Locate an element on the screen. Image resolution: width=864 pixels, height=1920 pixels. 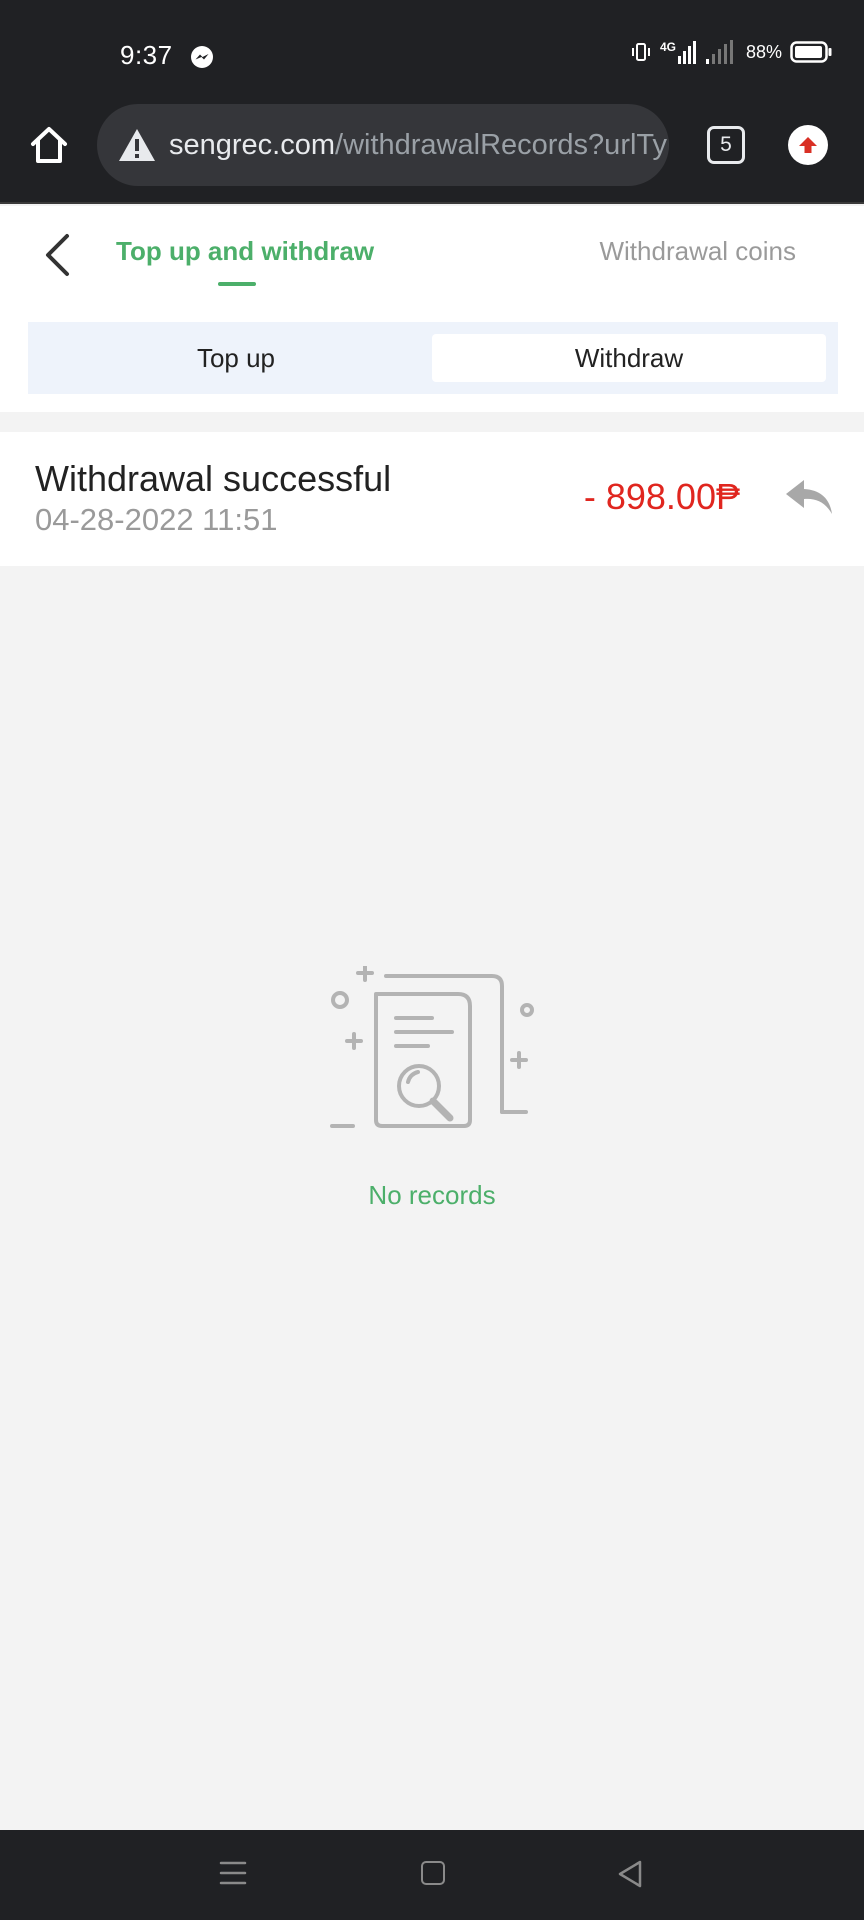
segment-top-up-label: Top up is located at coordinates (236, 357).